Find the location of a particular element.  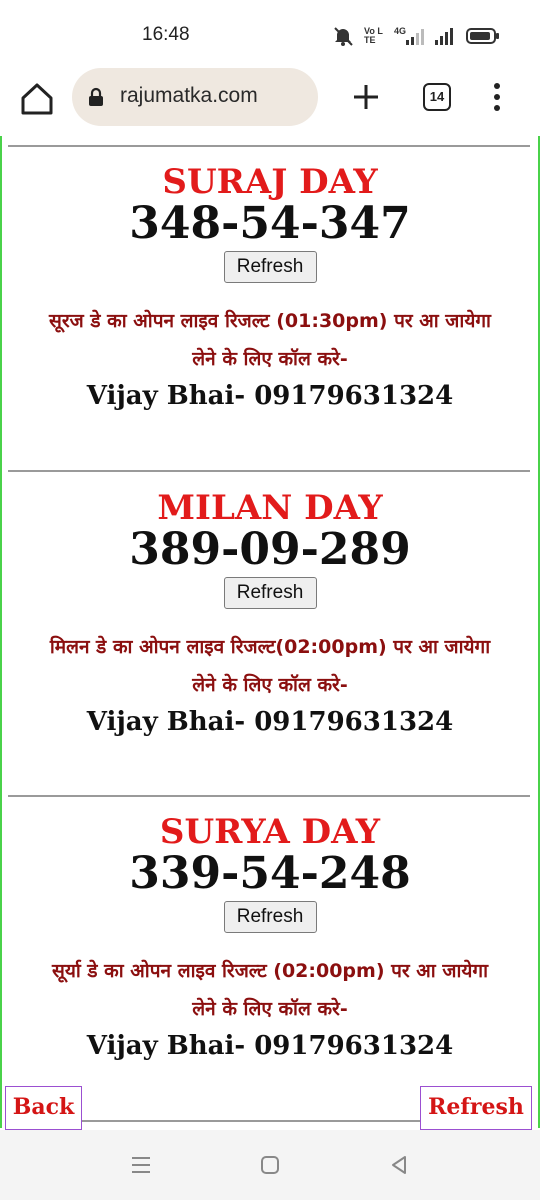

tab-switcher-button: 14 is located at coordinates (437, 97).